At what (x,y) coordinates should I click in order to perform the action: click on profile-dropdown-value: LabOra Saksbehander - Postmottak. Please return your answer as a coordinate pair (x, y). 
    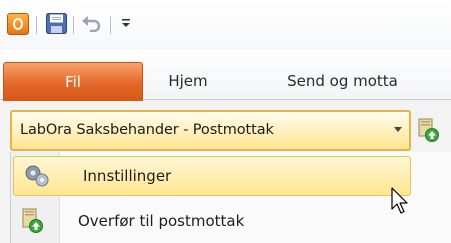
    Looking at the image, I should click on (147, 130).